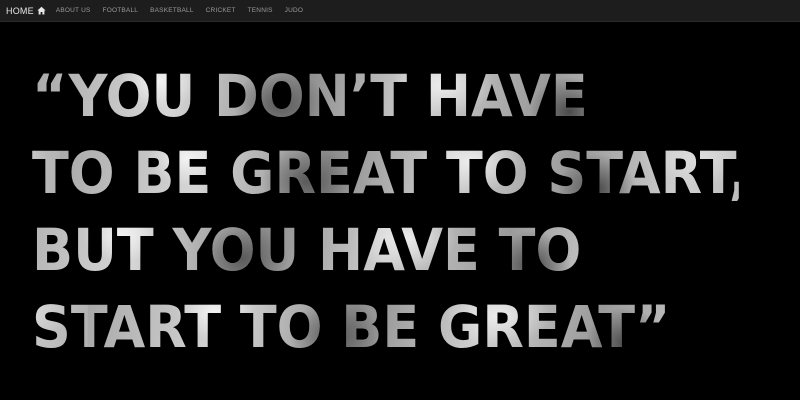 Image resolution: width=800 pixels, height=400 pixels. What do you see at coordinates (221, 10) in the screenshot?
I see `nav-item-cricket: CRICKET` at bounding box center [221, 10].